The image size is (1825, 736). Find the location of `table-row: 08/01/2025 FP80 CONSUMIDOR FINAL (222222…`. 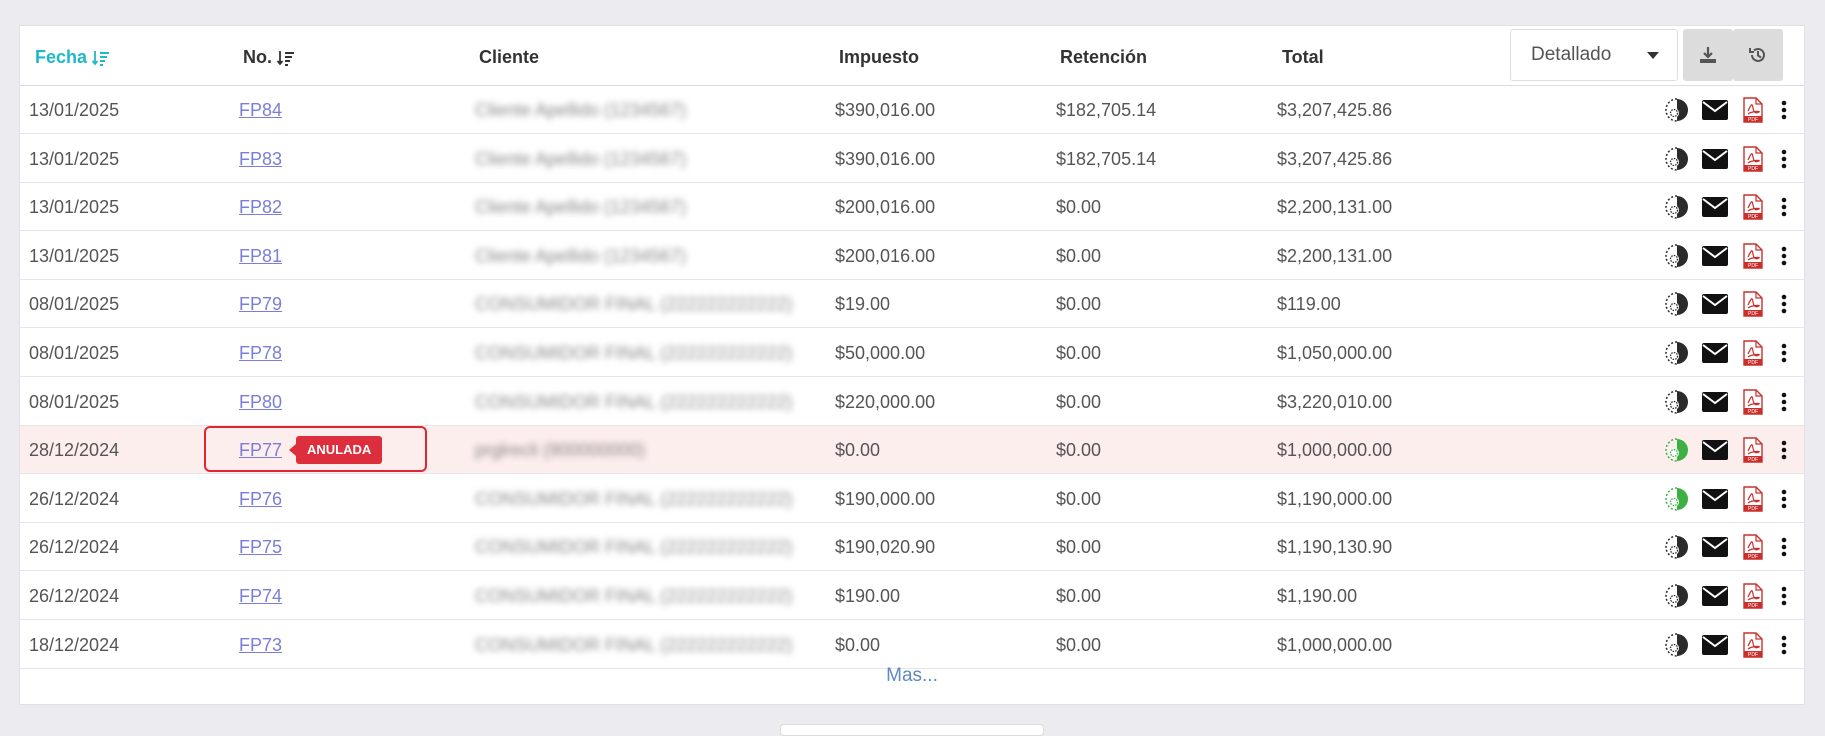

table-row: 08/01/2025 FP80 CONSUMIDOR FINAL (222222… is located at coordinates (912, 402).